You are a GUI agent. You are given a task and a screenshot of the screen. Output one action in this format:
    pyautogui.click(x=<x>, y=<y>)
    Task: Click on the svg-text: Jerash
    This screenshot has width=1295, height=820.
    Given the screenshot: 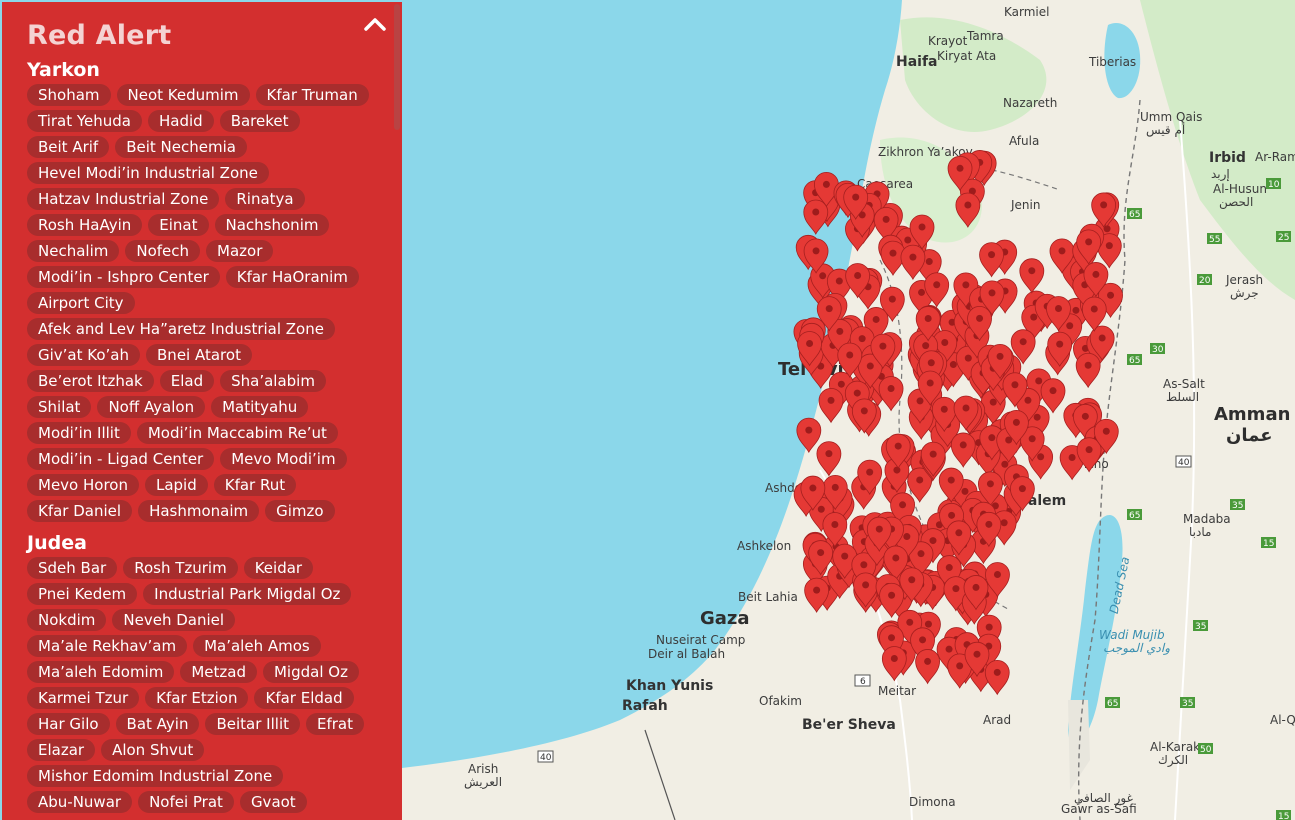 What is the action you would take?
    pyautogui.click(x=1244, y=280)
    